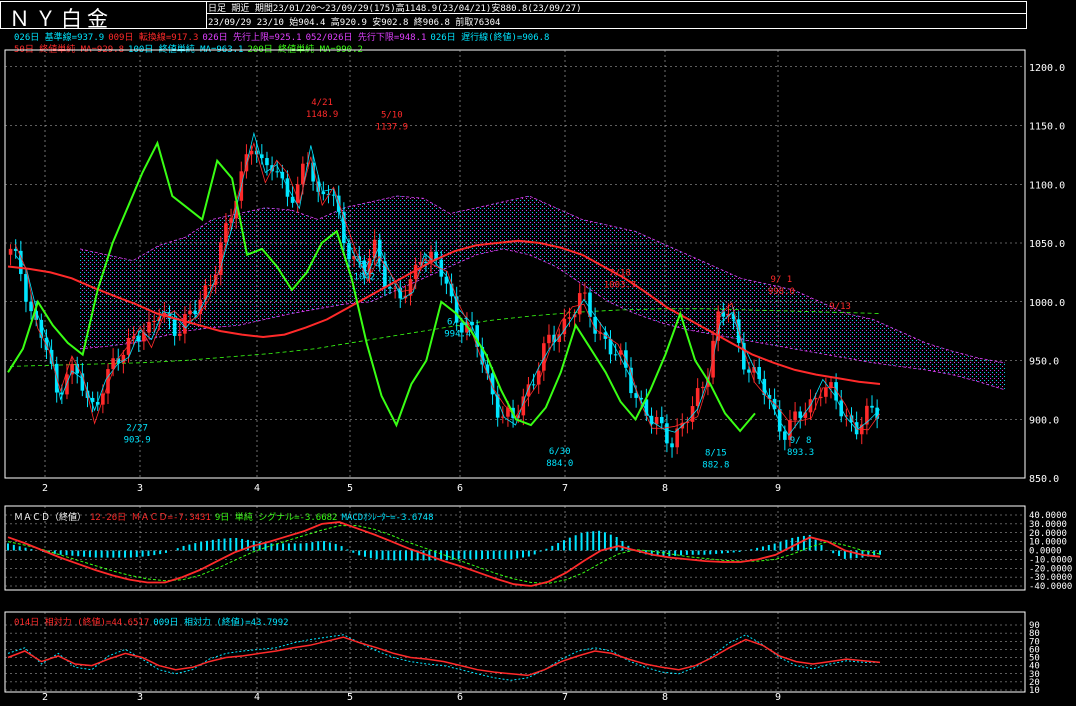  I want to click on annotation-value: 903.9, so click(137, 441).